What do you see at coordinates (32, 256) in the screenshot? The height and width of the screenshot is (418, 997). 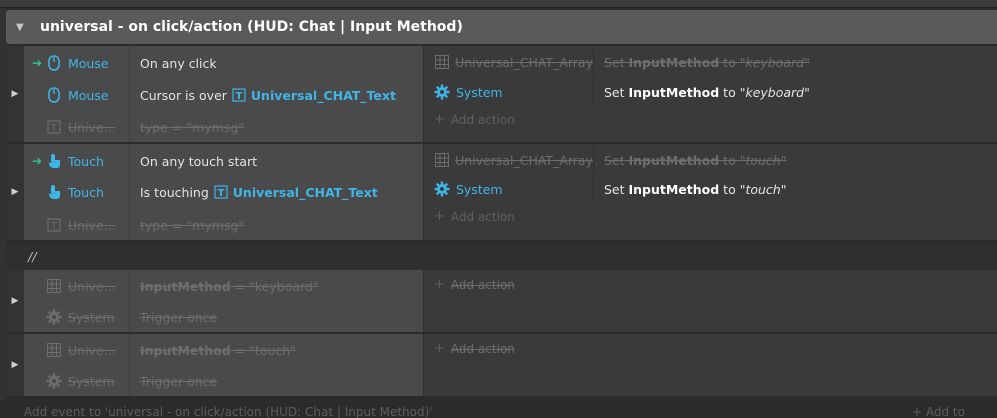 I see `comment-text: //` at bounding box center [32, 256].